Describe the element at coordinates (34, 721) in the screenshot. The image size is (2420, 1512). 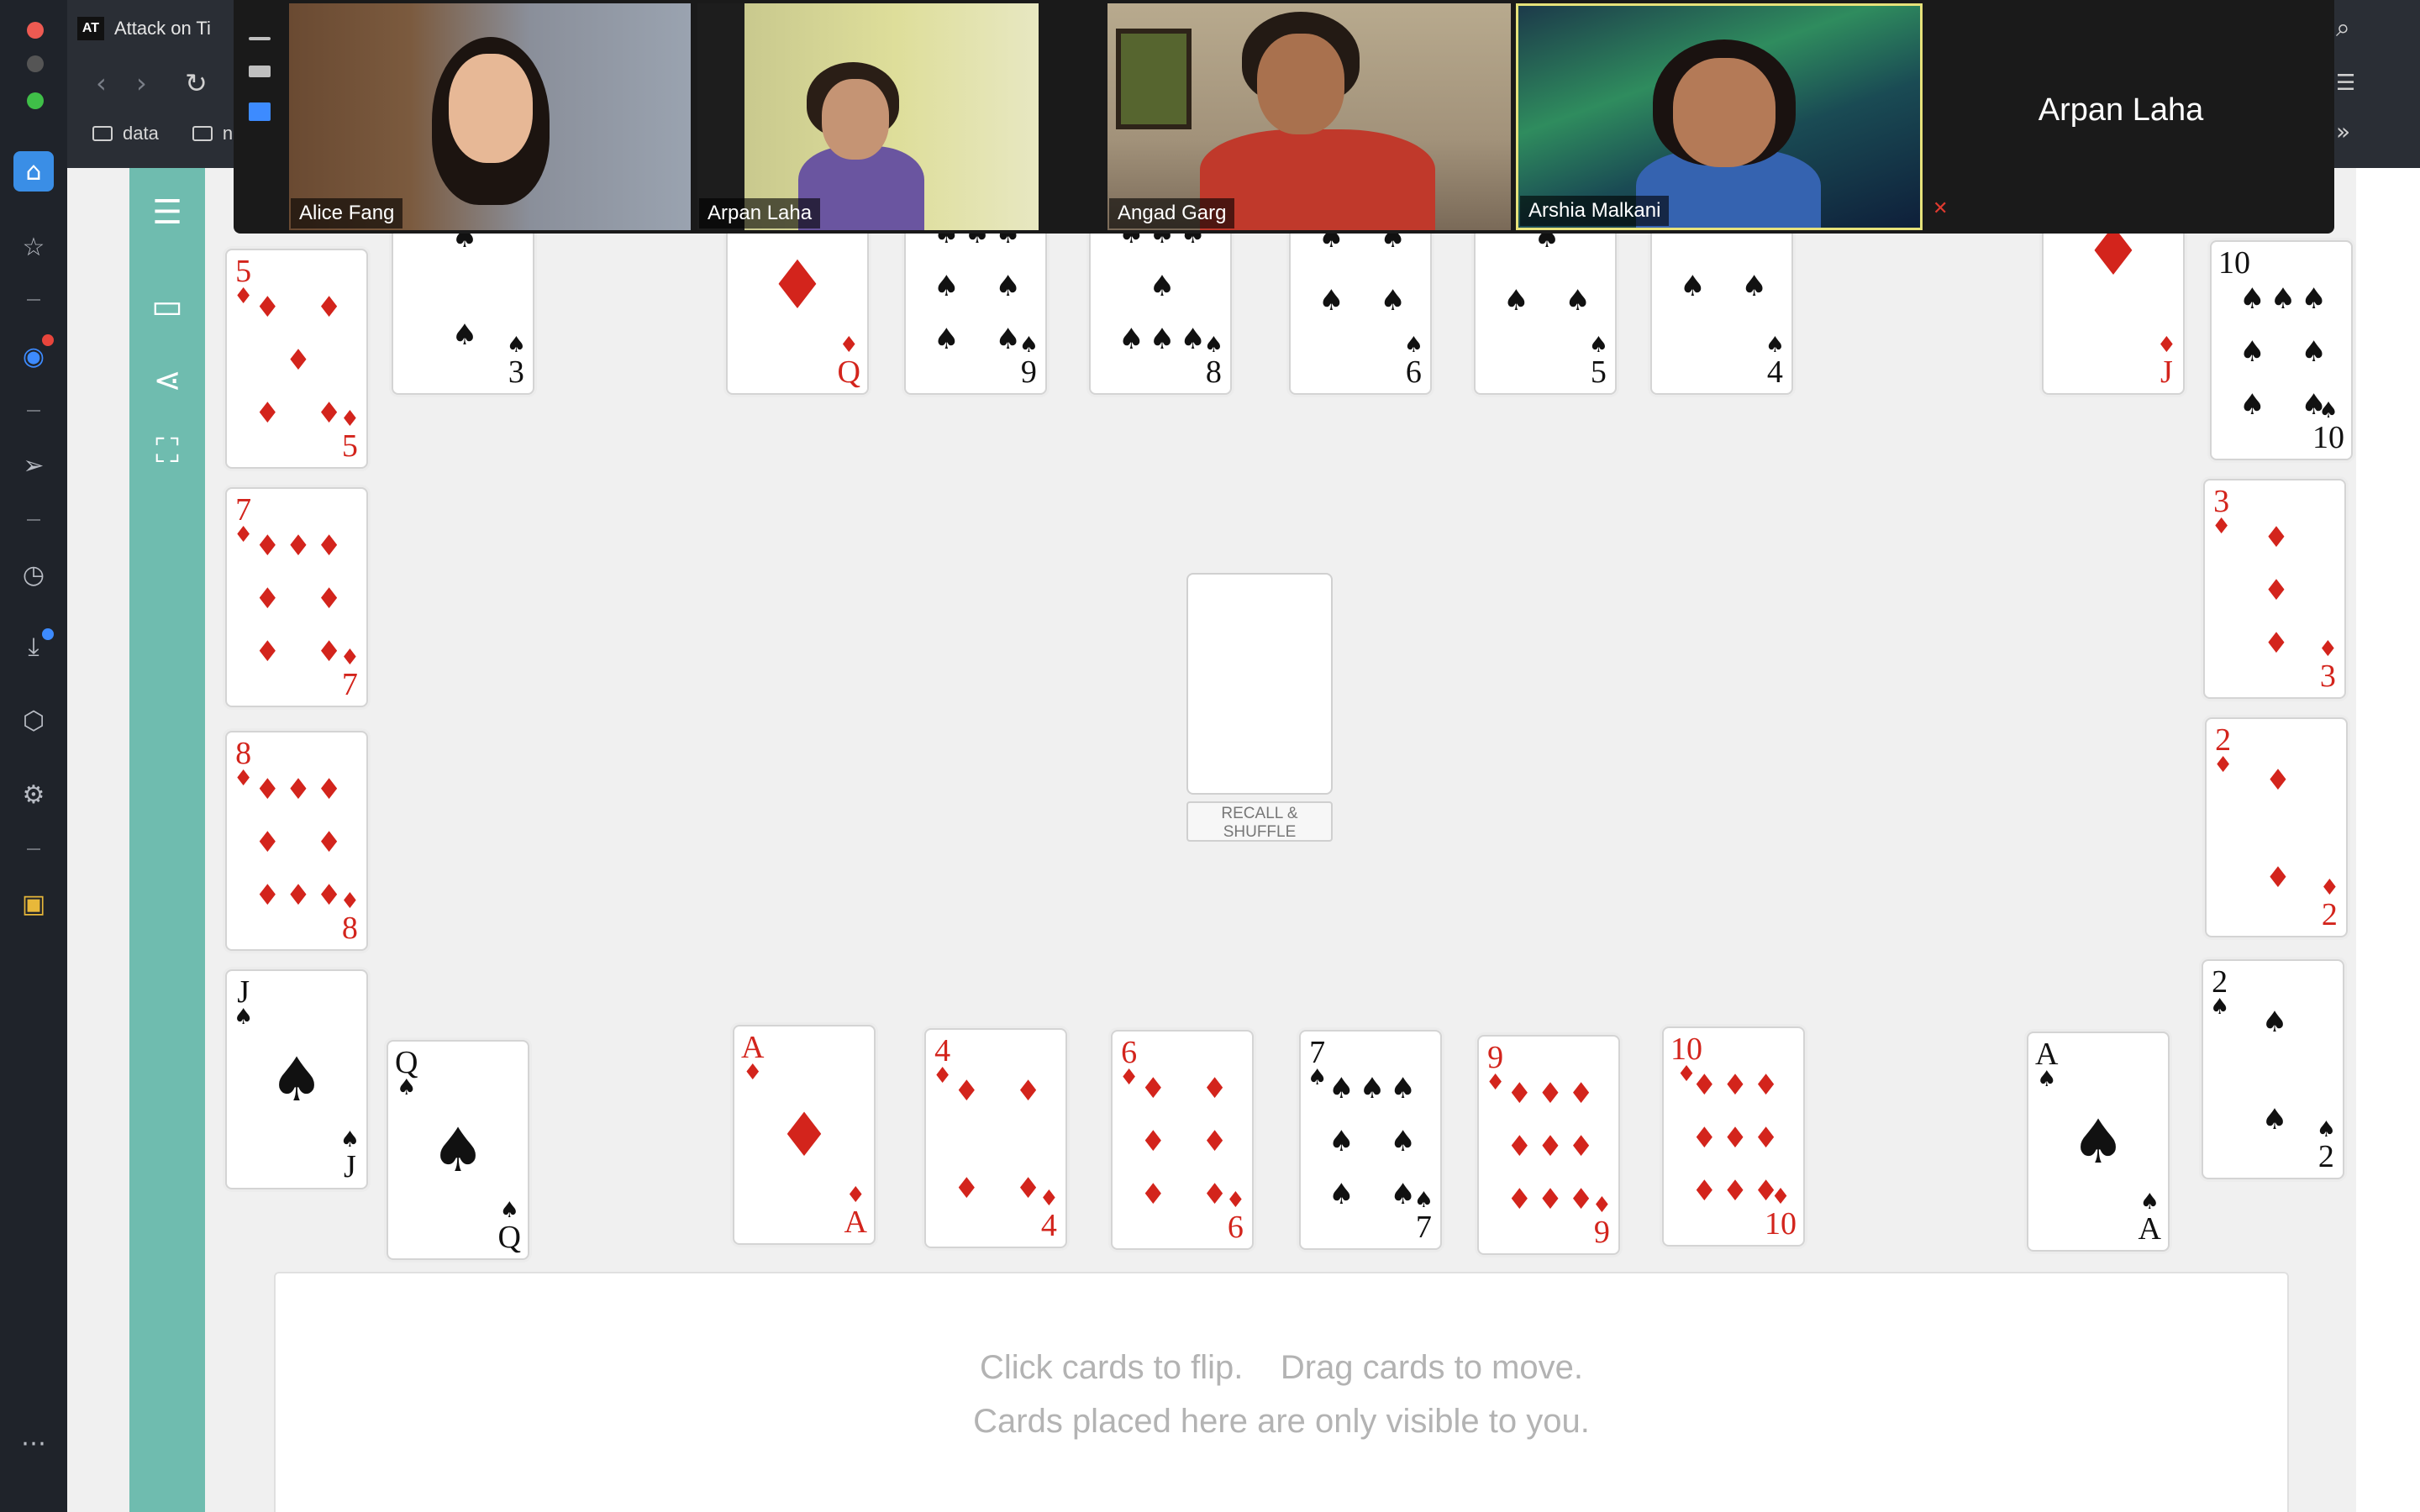
I see `box-icon: ⬡` at that location.